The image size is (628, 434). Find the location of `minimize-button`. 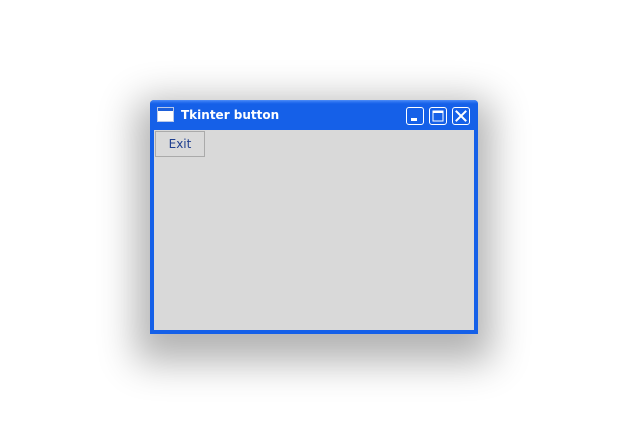

minimize-button is located at coordinates (415, 116).